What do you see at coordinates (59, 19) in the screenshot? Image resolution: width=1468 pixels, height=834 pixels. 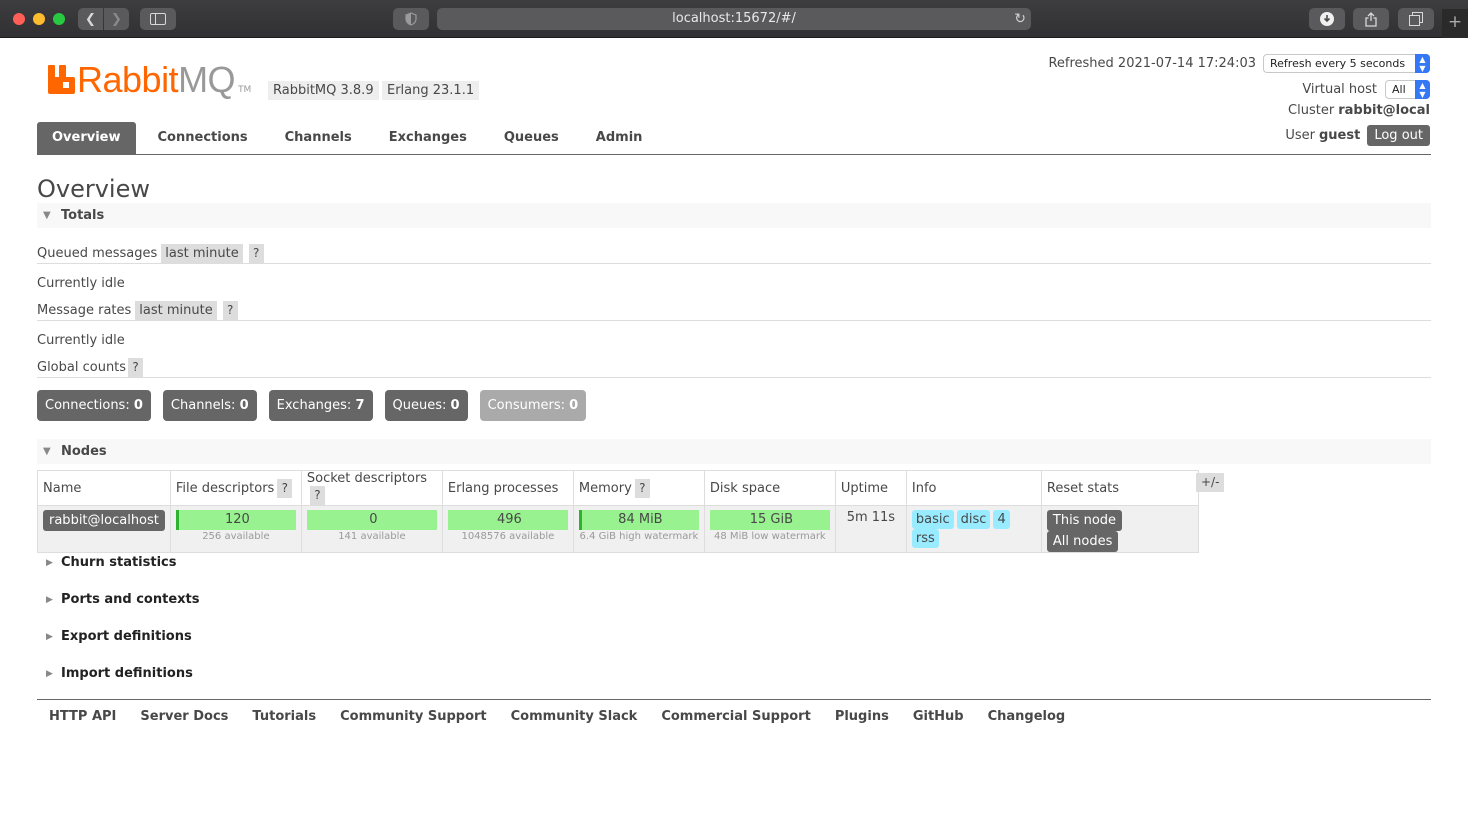 I see `zoom-window-button` at bounding box center [59, 19].